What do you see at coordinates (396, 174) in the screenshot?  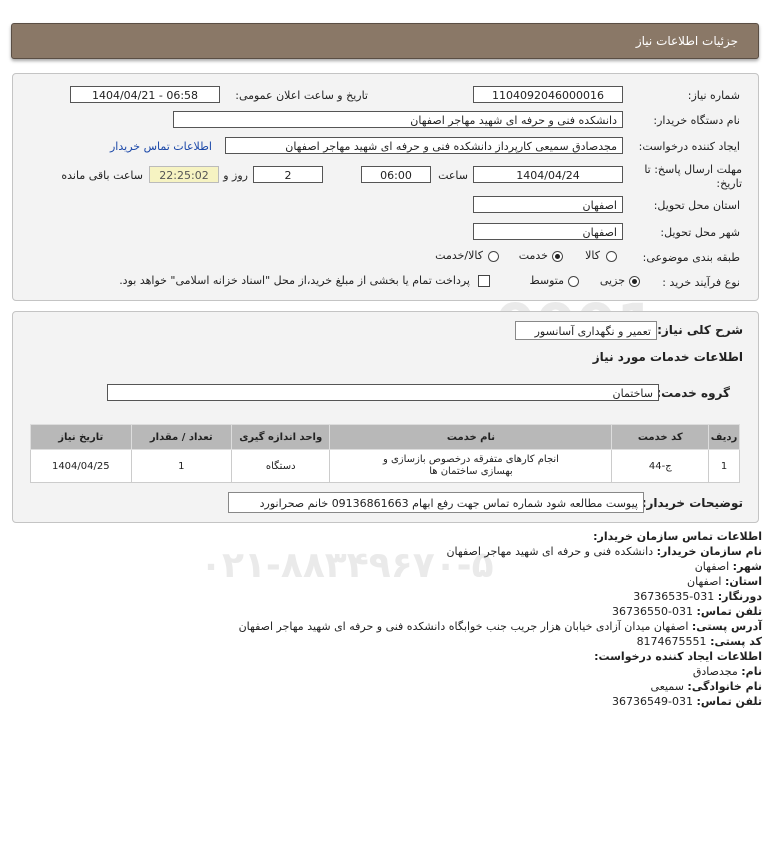 I see `deadline-time-field: 06:00` at bounding box center [396, 174].